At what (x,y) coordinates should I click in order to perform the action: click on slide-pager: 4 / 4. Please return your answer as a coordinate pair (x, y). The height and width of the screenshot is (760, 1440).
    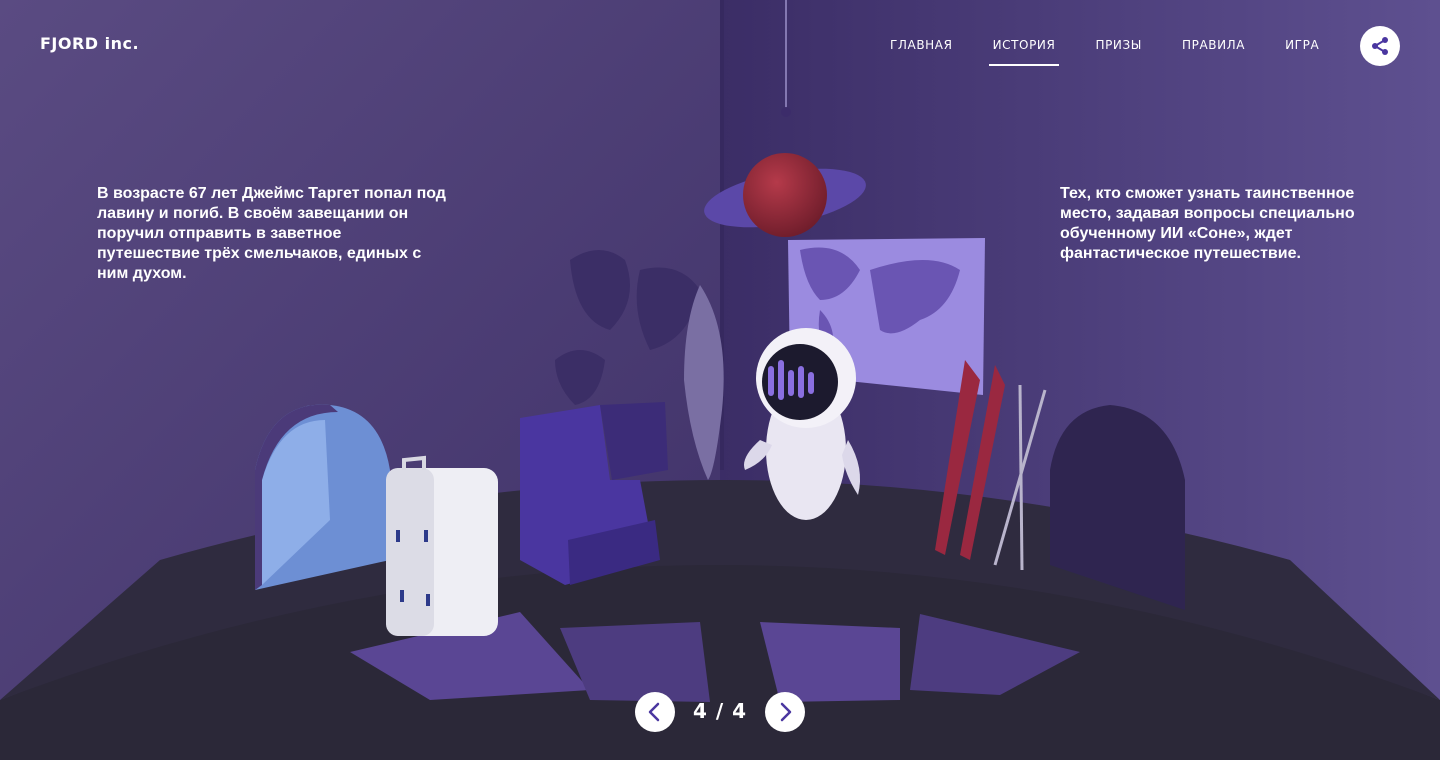
    Looking at the image, I should click on (720, 712).